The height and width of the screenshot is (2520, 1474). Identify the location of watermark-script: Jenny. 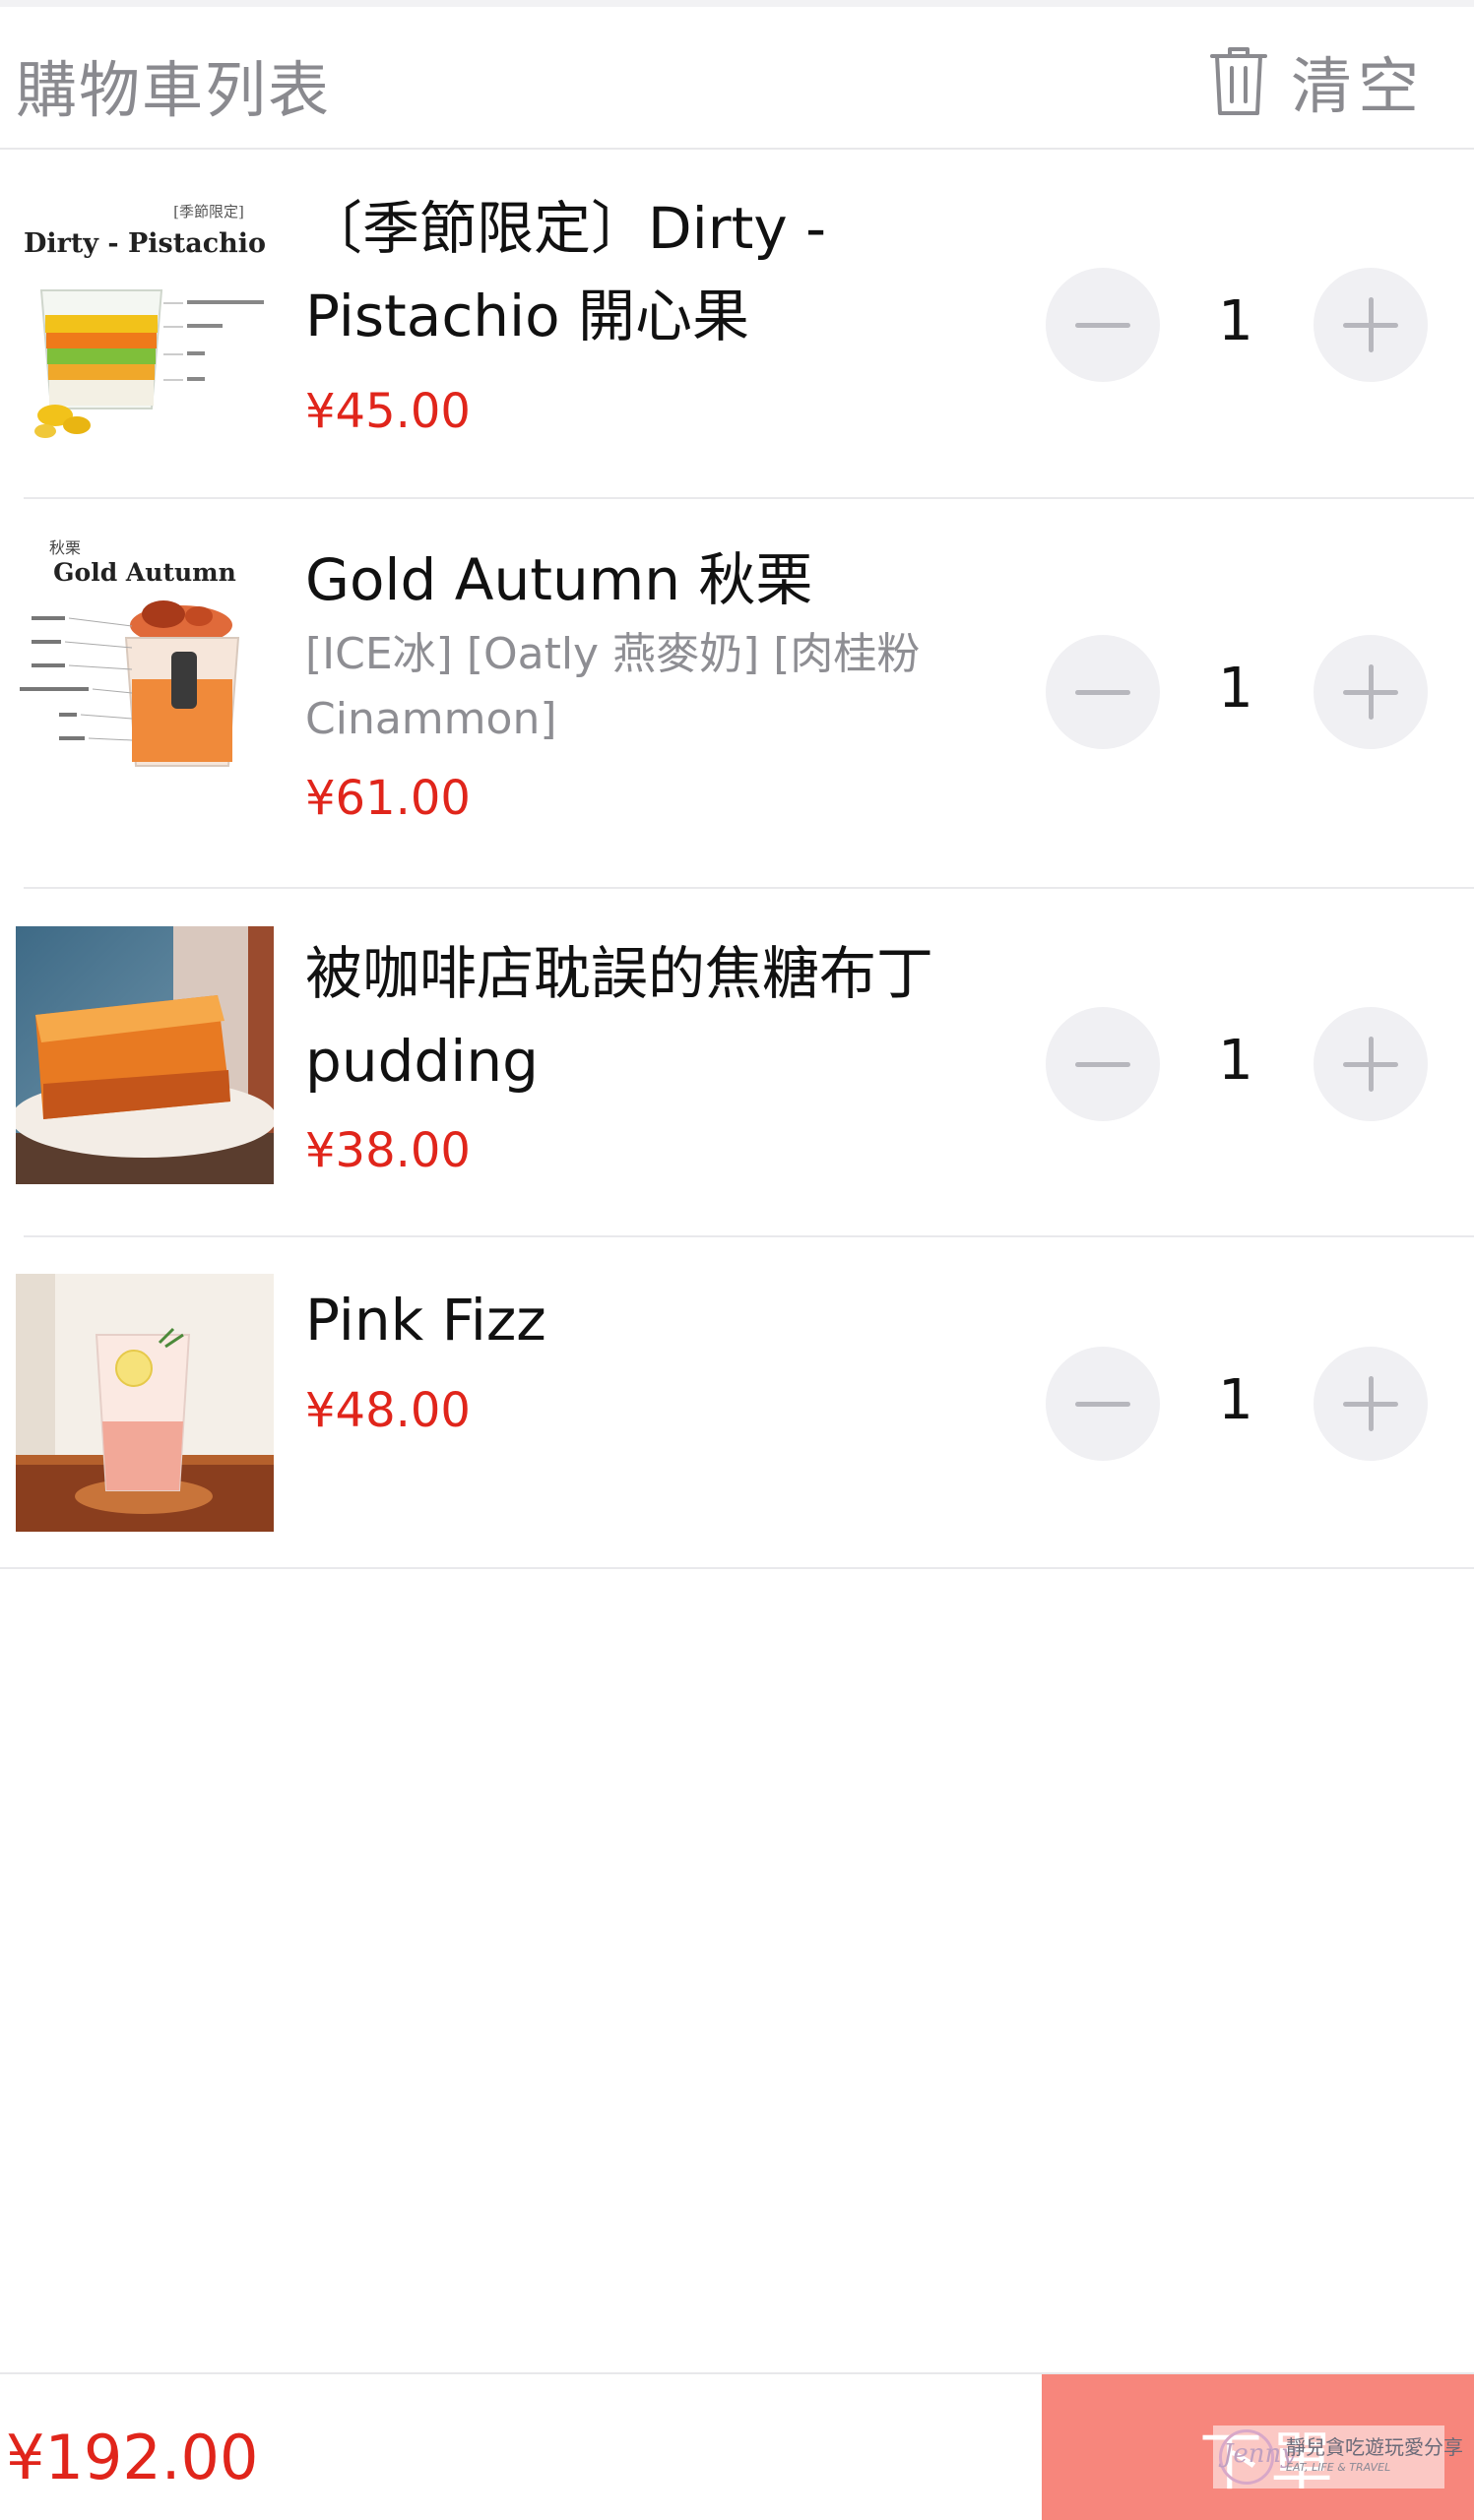
(1259, 2454).